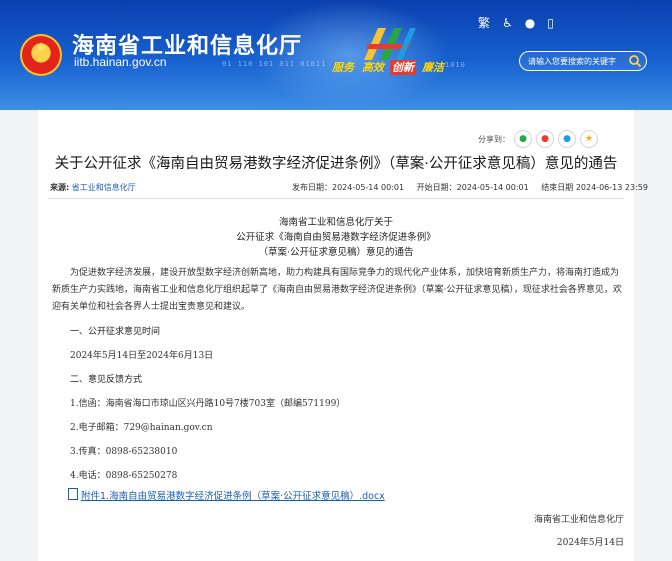  I want to click on accessibility-icon: ♿, so click(507, 23).